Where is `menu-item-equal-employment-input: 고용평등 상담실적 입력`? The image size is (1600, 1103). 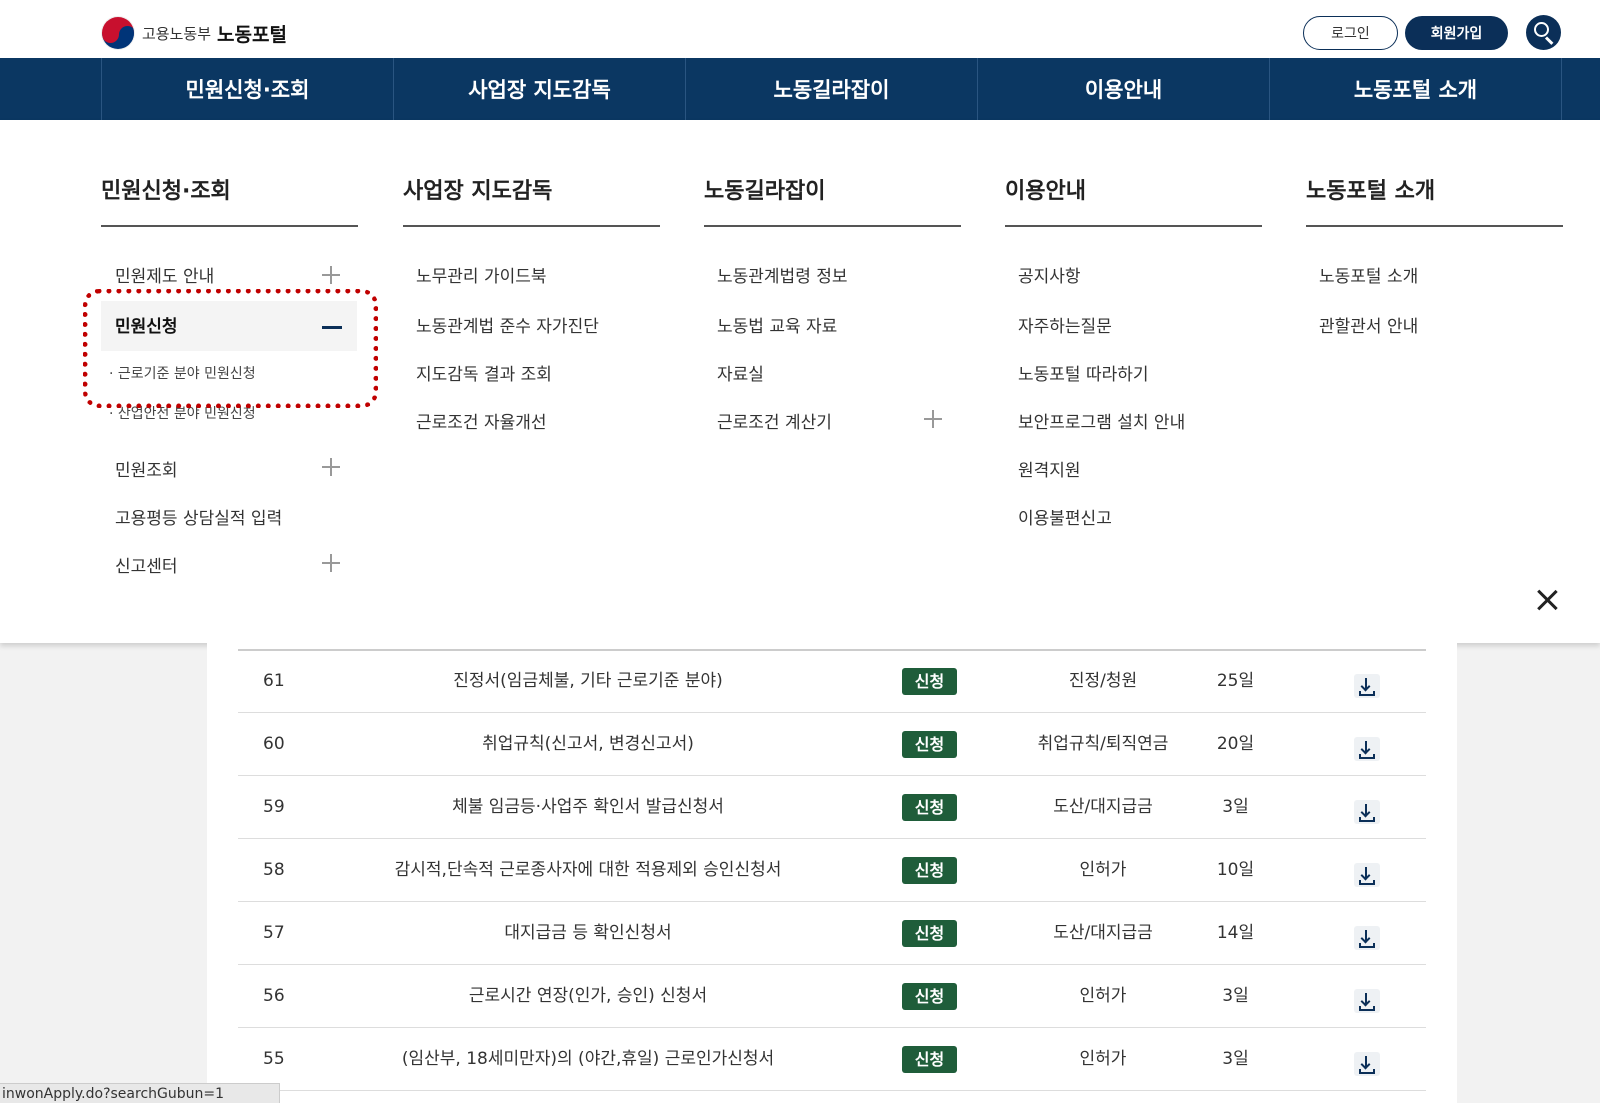 menu-item-equal-employment-input: 고용평등 상담실적 입력 is located at coordinates (198, 516).